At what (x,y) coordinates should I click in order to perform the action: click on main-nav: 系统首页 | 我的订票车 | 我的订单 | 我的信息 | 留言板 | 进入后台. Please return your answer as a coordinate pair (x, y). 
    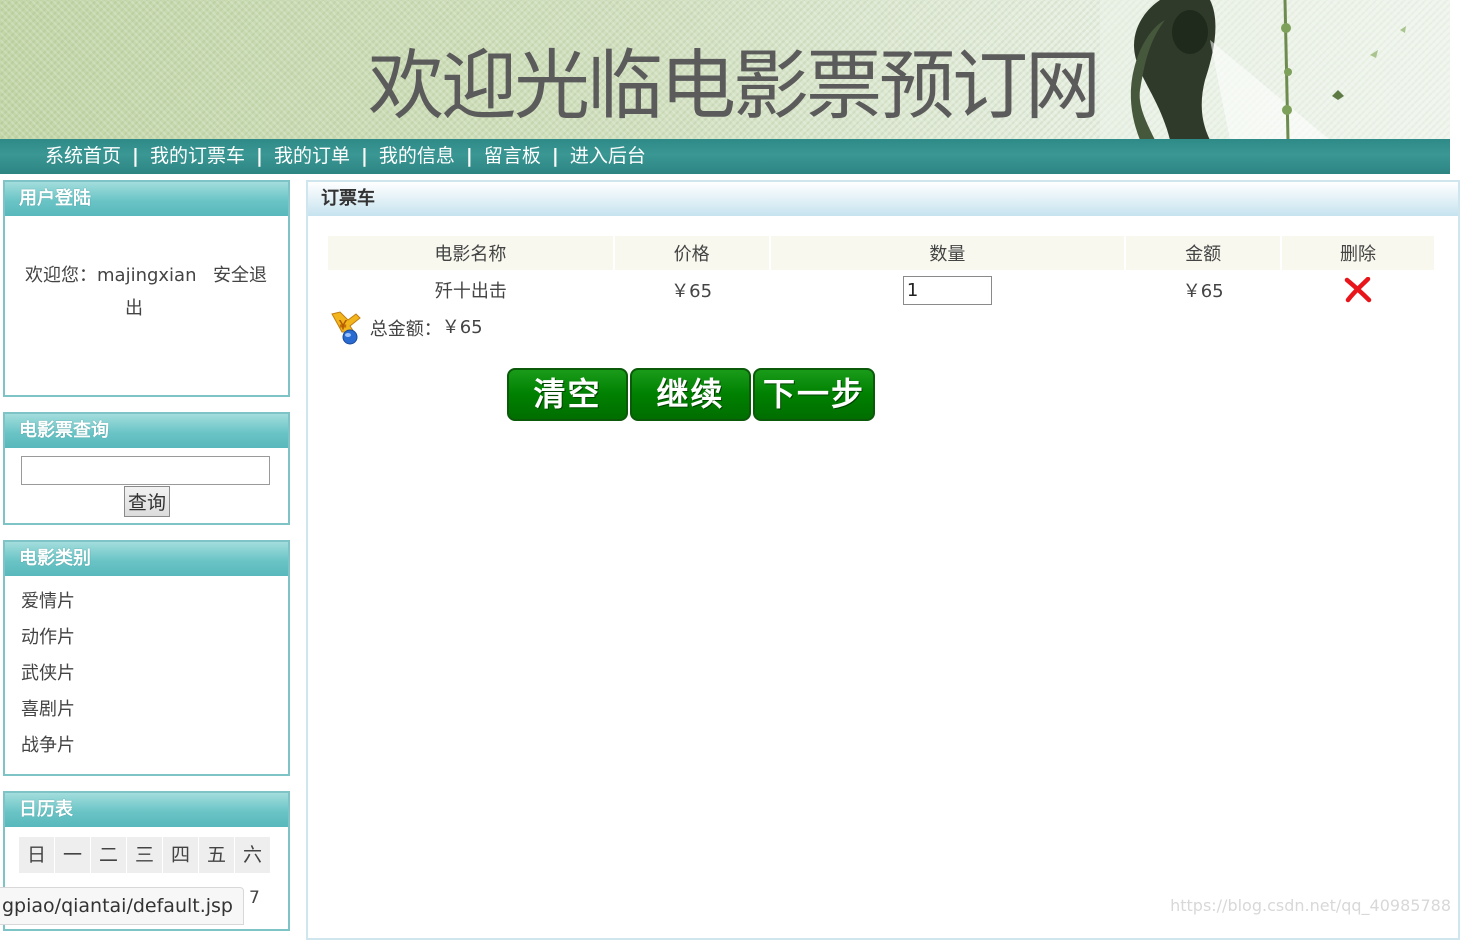
    Looking at the image, I should click on (725, 156).